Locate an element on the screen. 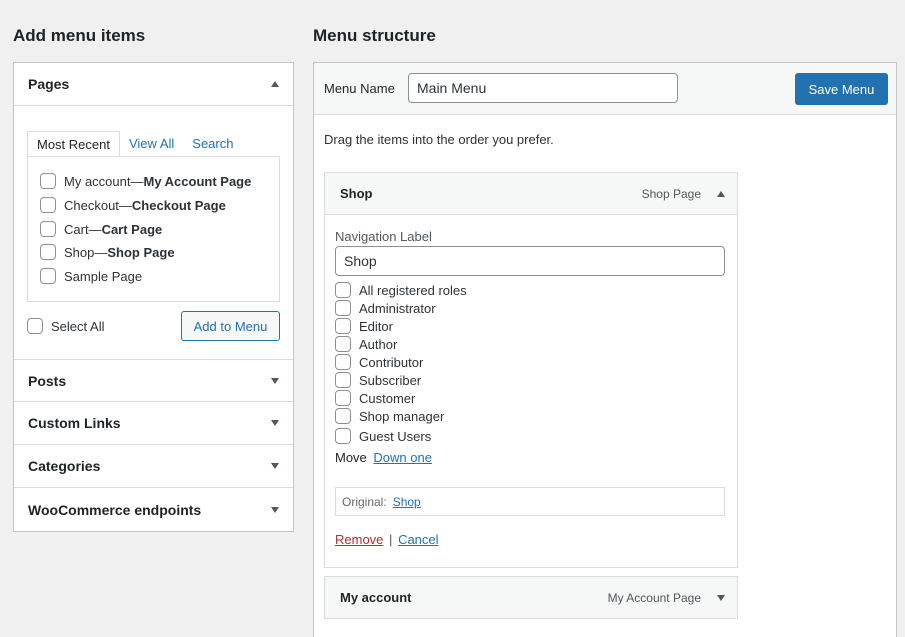 Image resolution: width=905 pixels, height=637 pixels. menu-name-label: Menu Name is located at coordinates (359, 88).